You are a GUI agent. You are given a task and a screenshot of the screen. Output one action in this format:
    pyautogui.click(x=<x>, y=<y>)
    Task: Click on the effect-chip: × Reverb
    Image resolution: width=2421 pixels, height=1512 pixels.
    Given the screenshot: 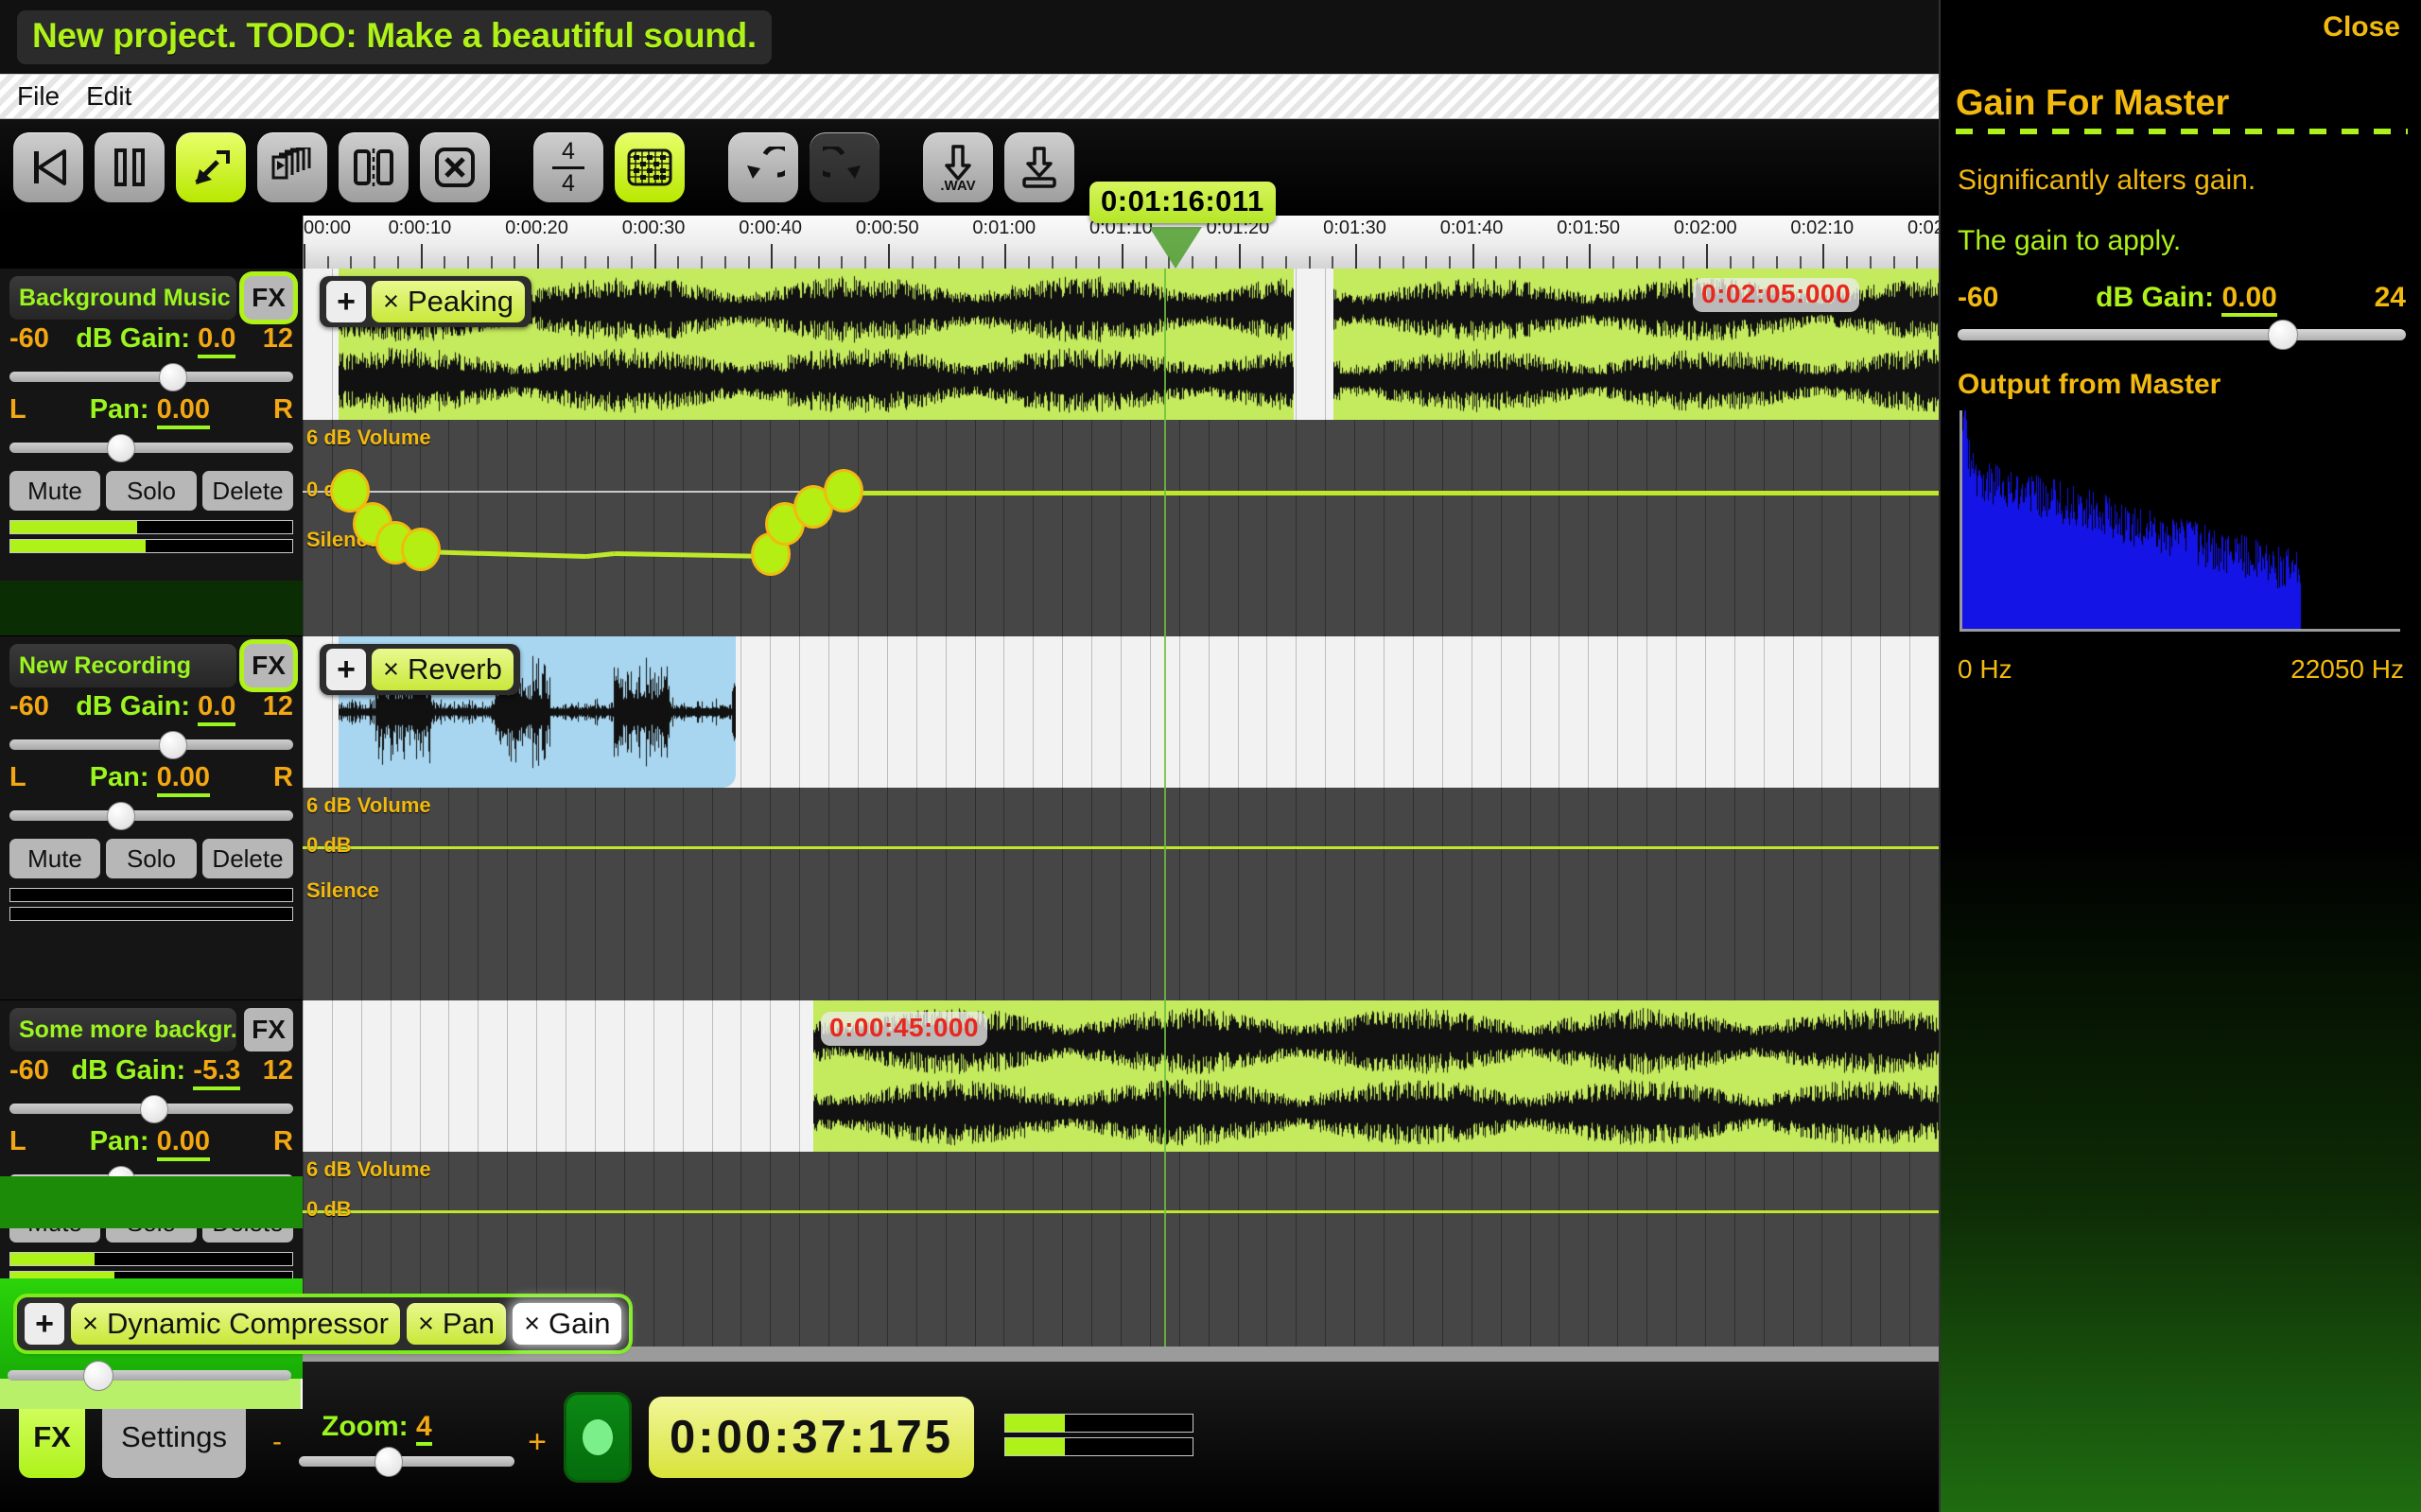 What is the action you would take?
    pyautogui.click(x=443, y=669)
    